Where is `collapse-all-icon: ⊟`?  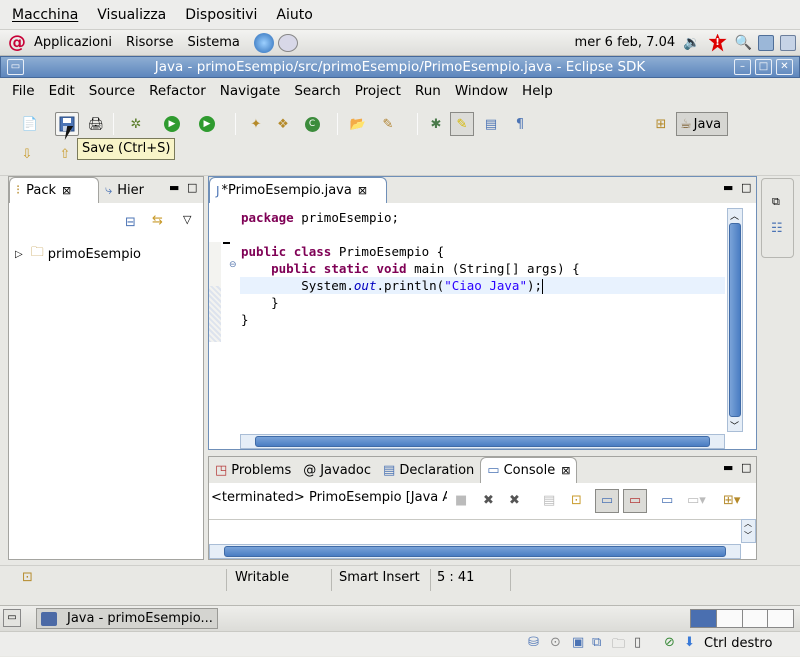 collapse-all-icon: ⊟ is located at coordinates (130, 222).